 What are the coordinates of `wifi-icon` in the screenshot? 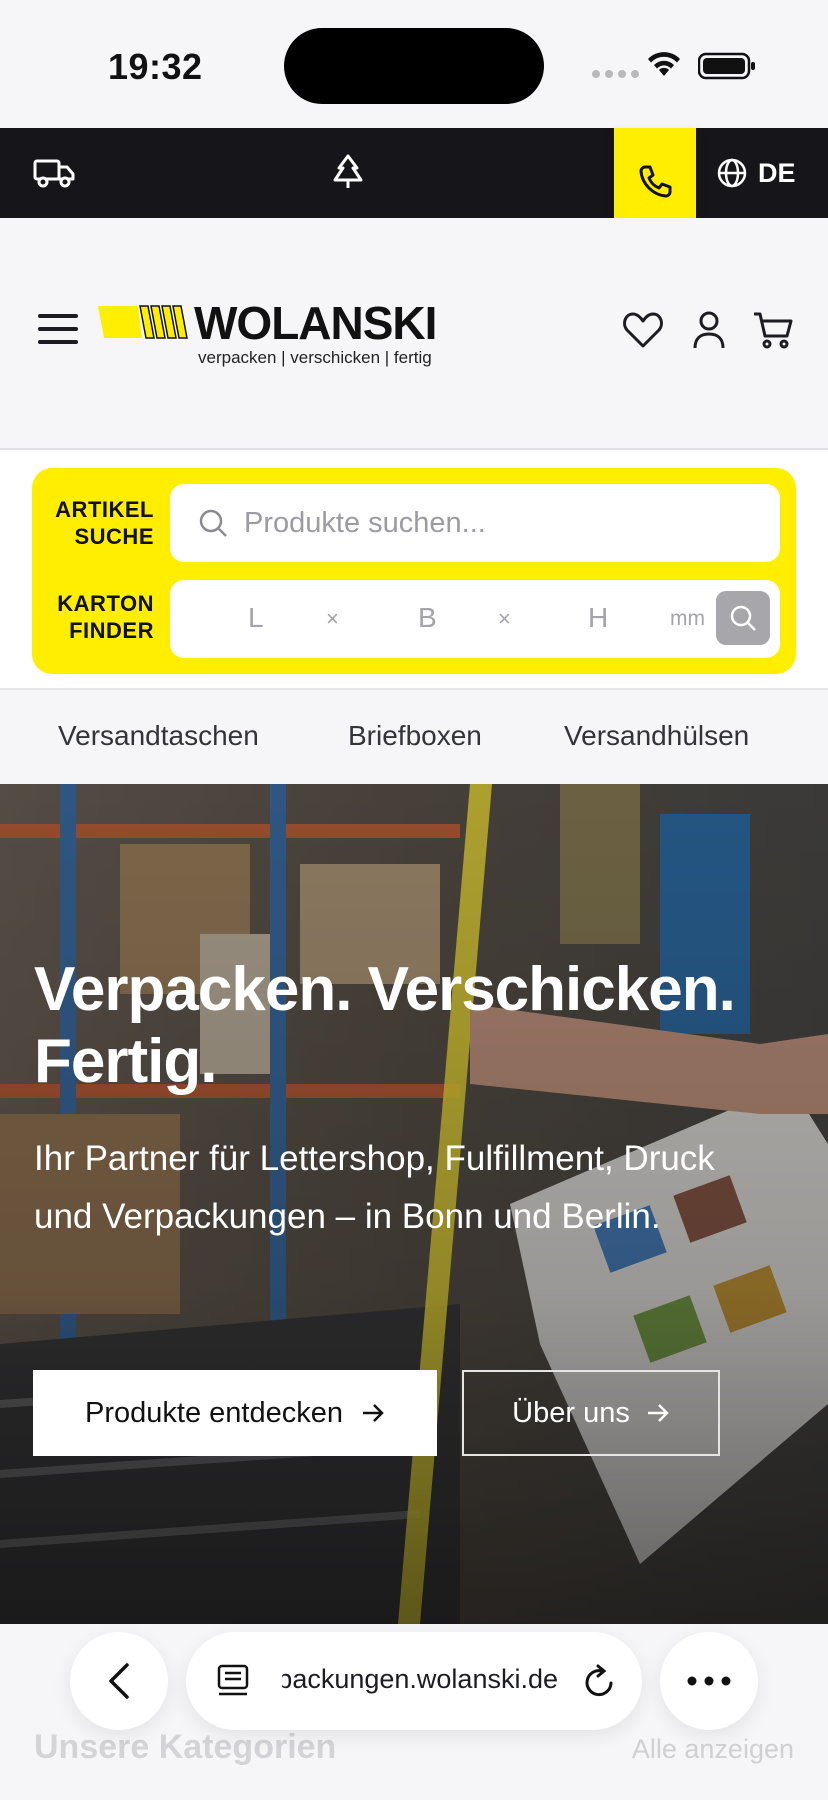 It's located at (664, 64).